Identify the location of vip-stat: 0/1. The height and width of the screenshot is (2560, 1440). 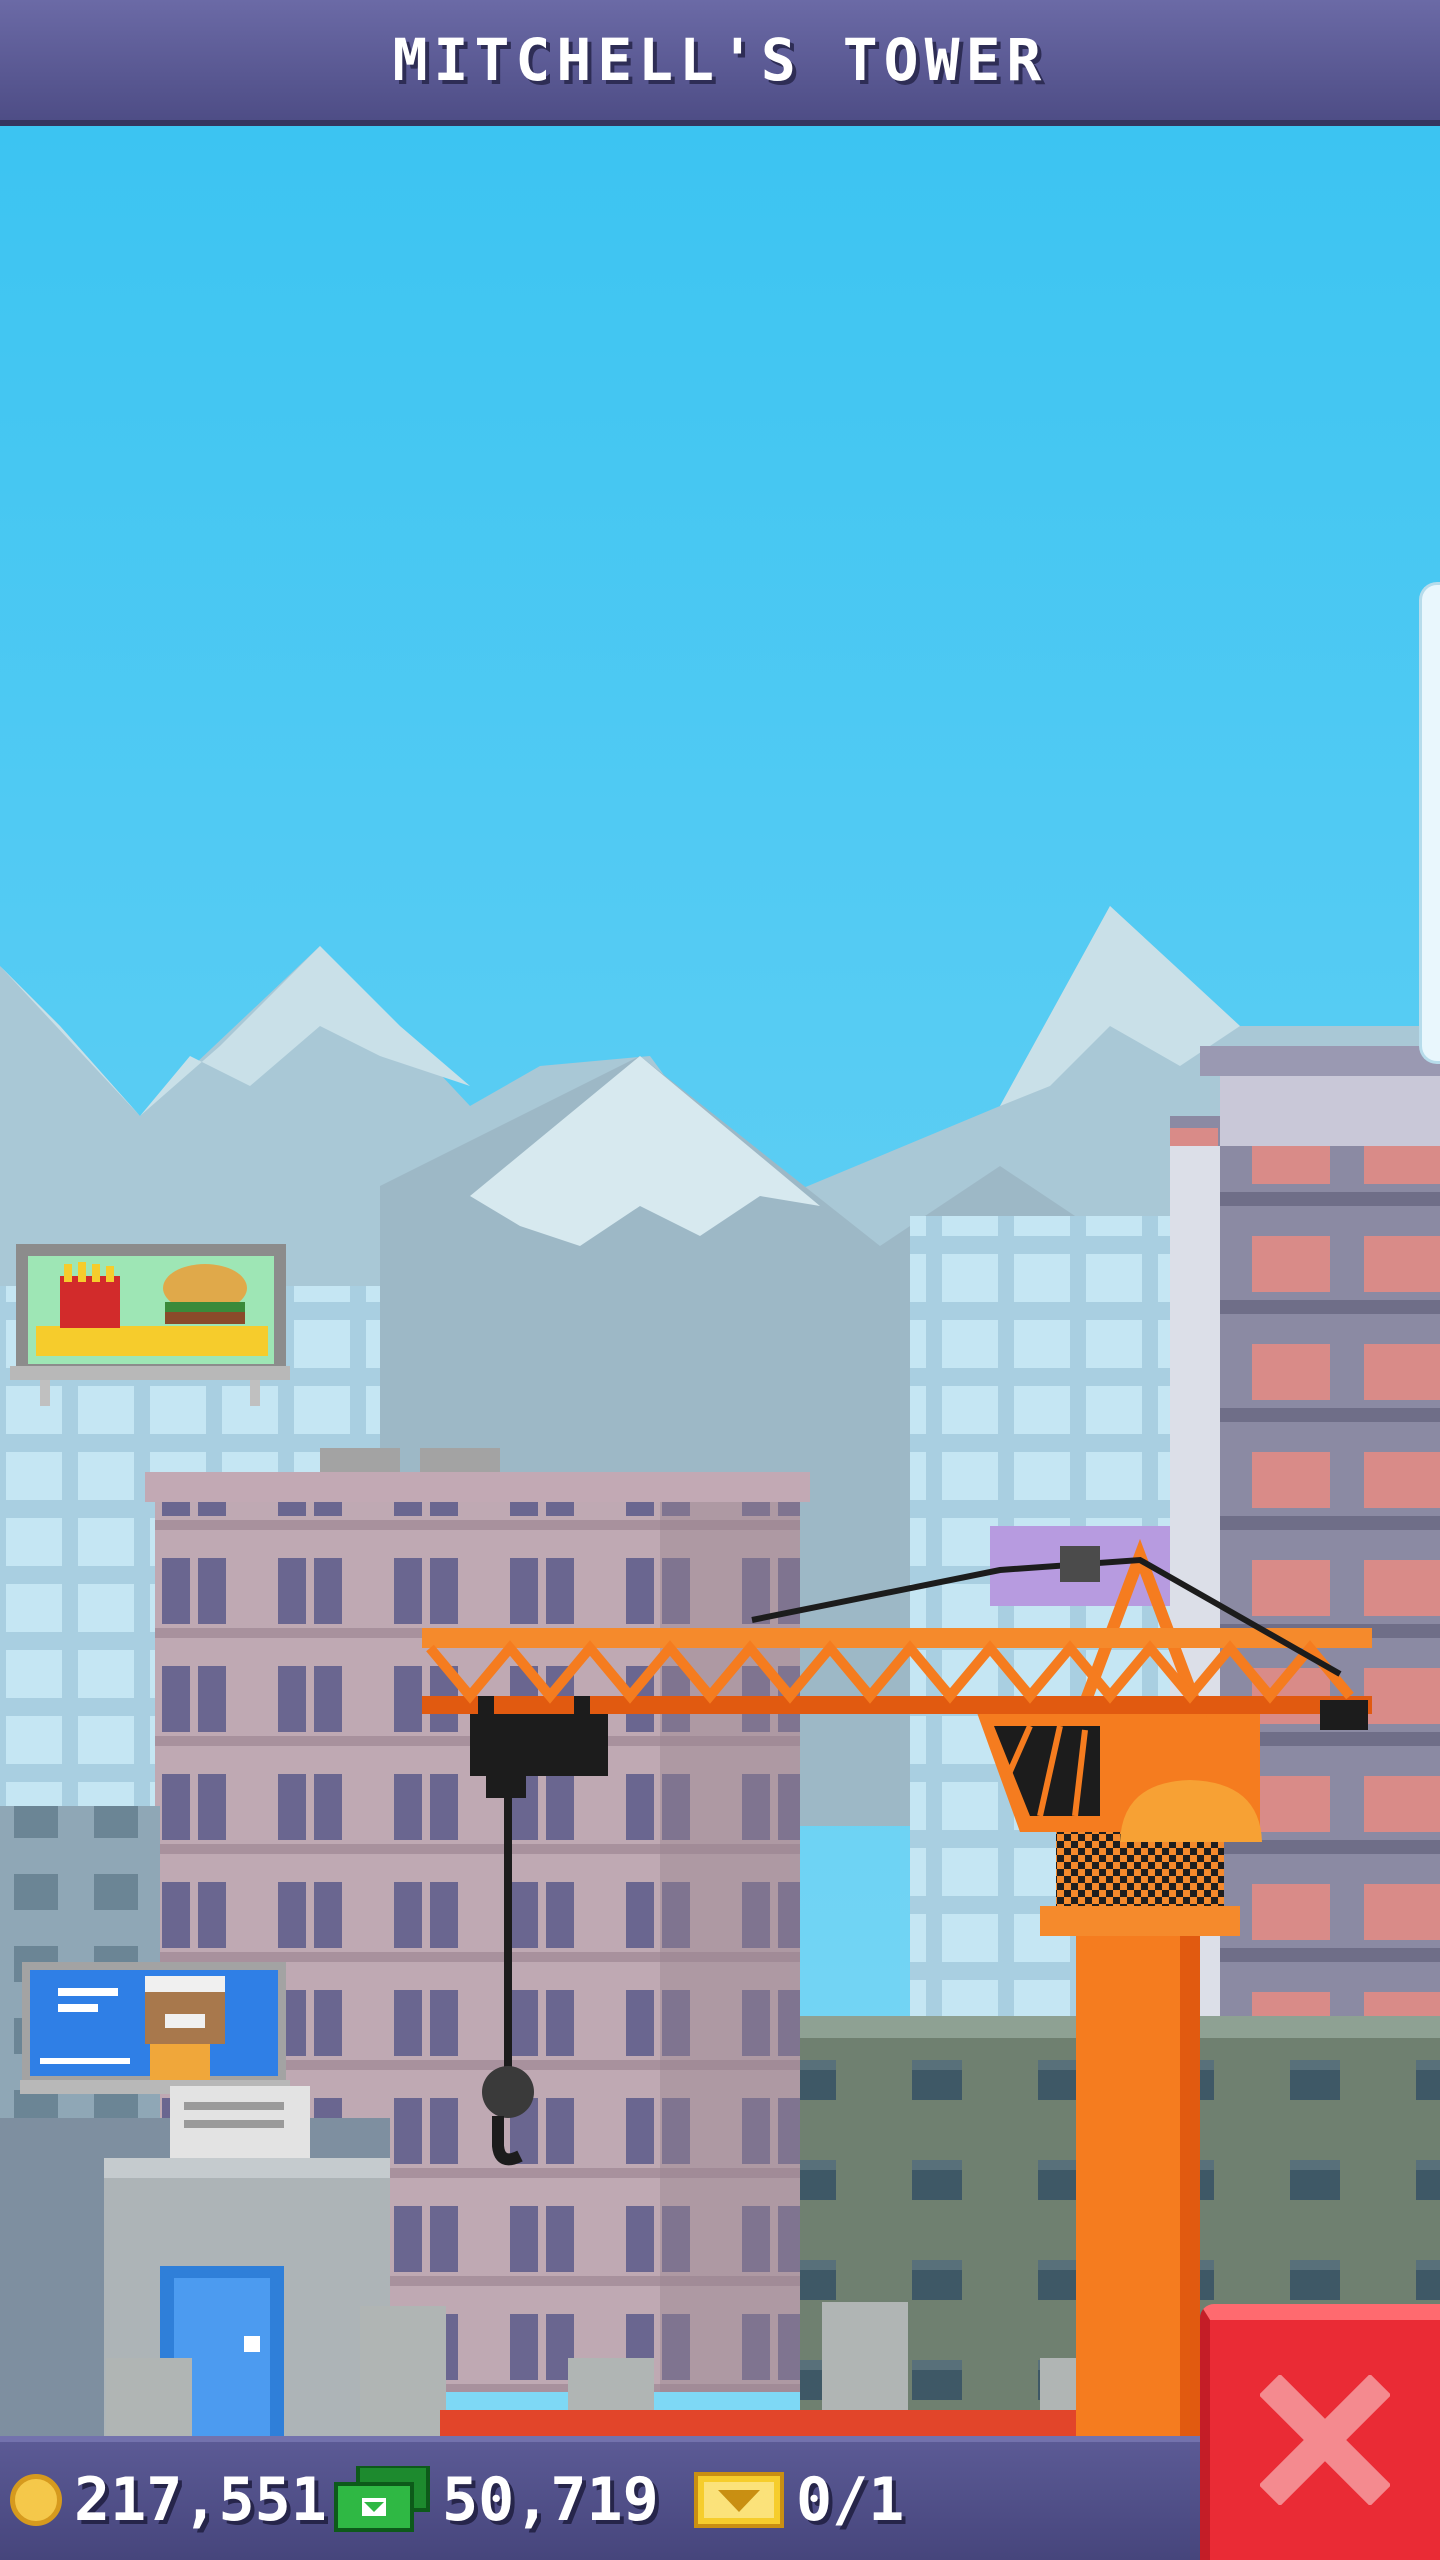
(799, 2500).